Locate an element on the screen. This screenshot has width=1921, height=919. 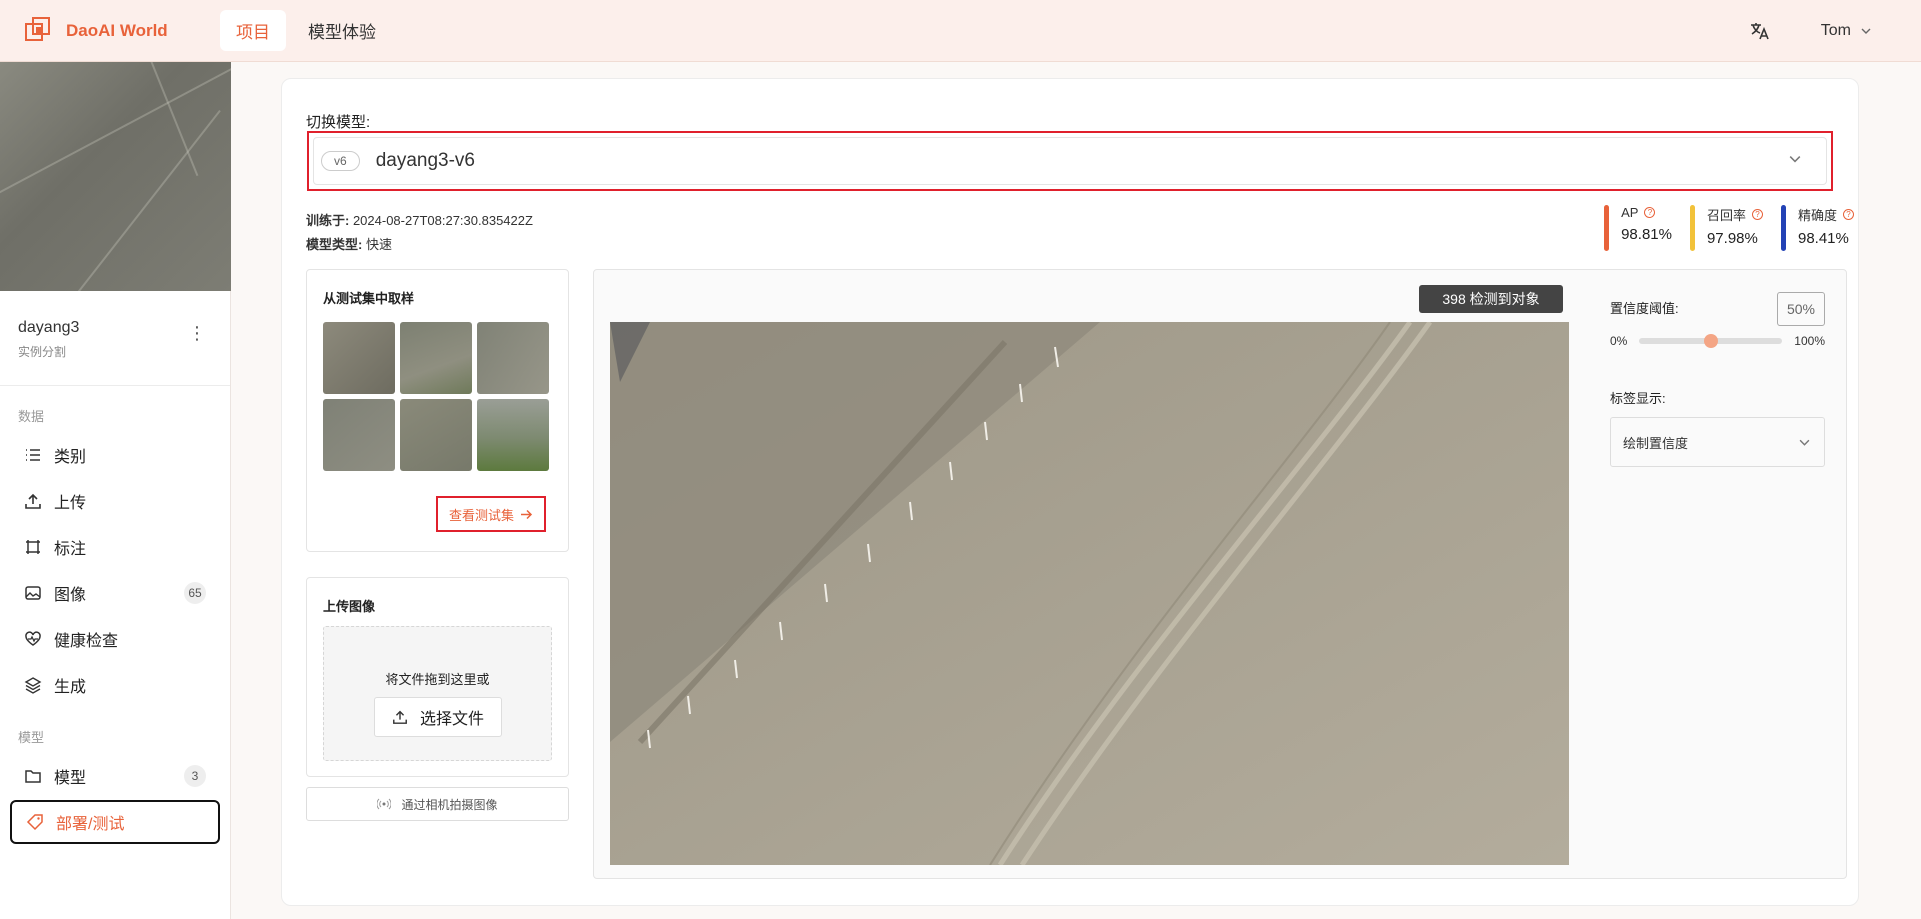
file-dropzone: 将文件拖到这里或 选择文件 is located at coordinates (437, 693).